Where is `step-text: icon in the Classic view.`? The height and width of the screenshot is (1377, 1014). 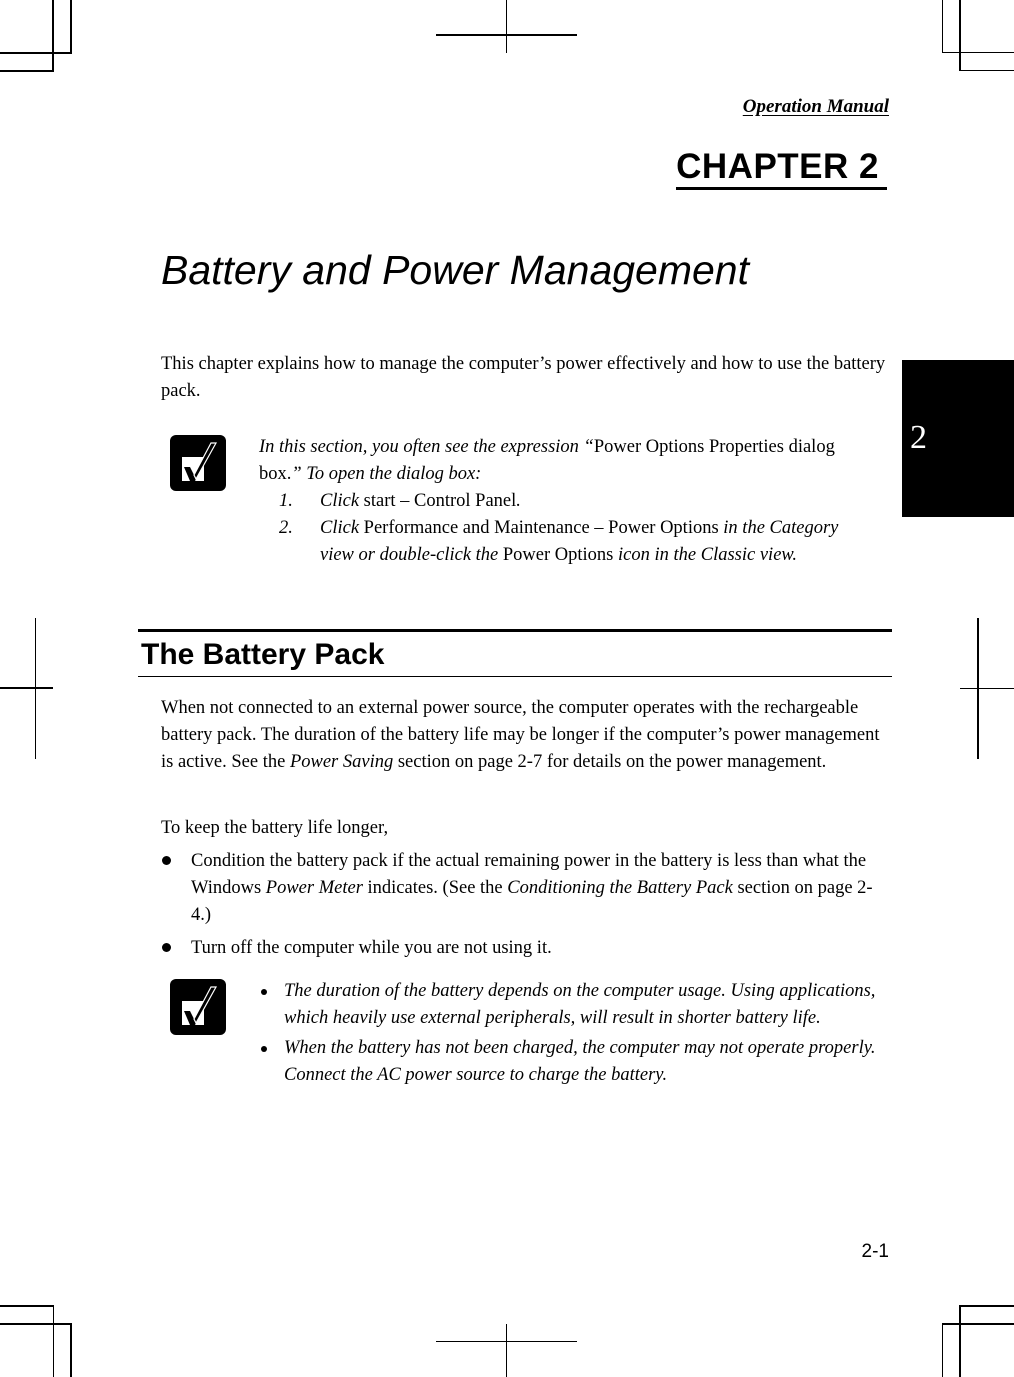 step-text: icon in the Classic view. is located at coordinates (707, 555).